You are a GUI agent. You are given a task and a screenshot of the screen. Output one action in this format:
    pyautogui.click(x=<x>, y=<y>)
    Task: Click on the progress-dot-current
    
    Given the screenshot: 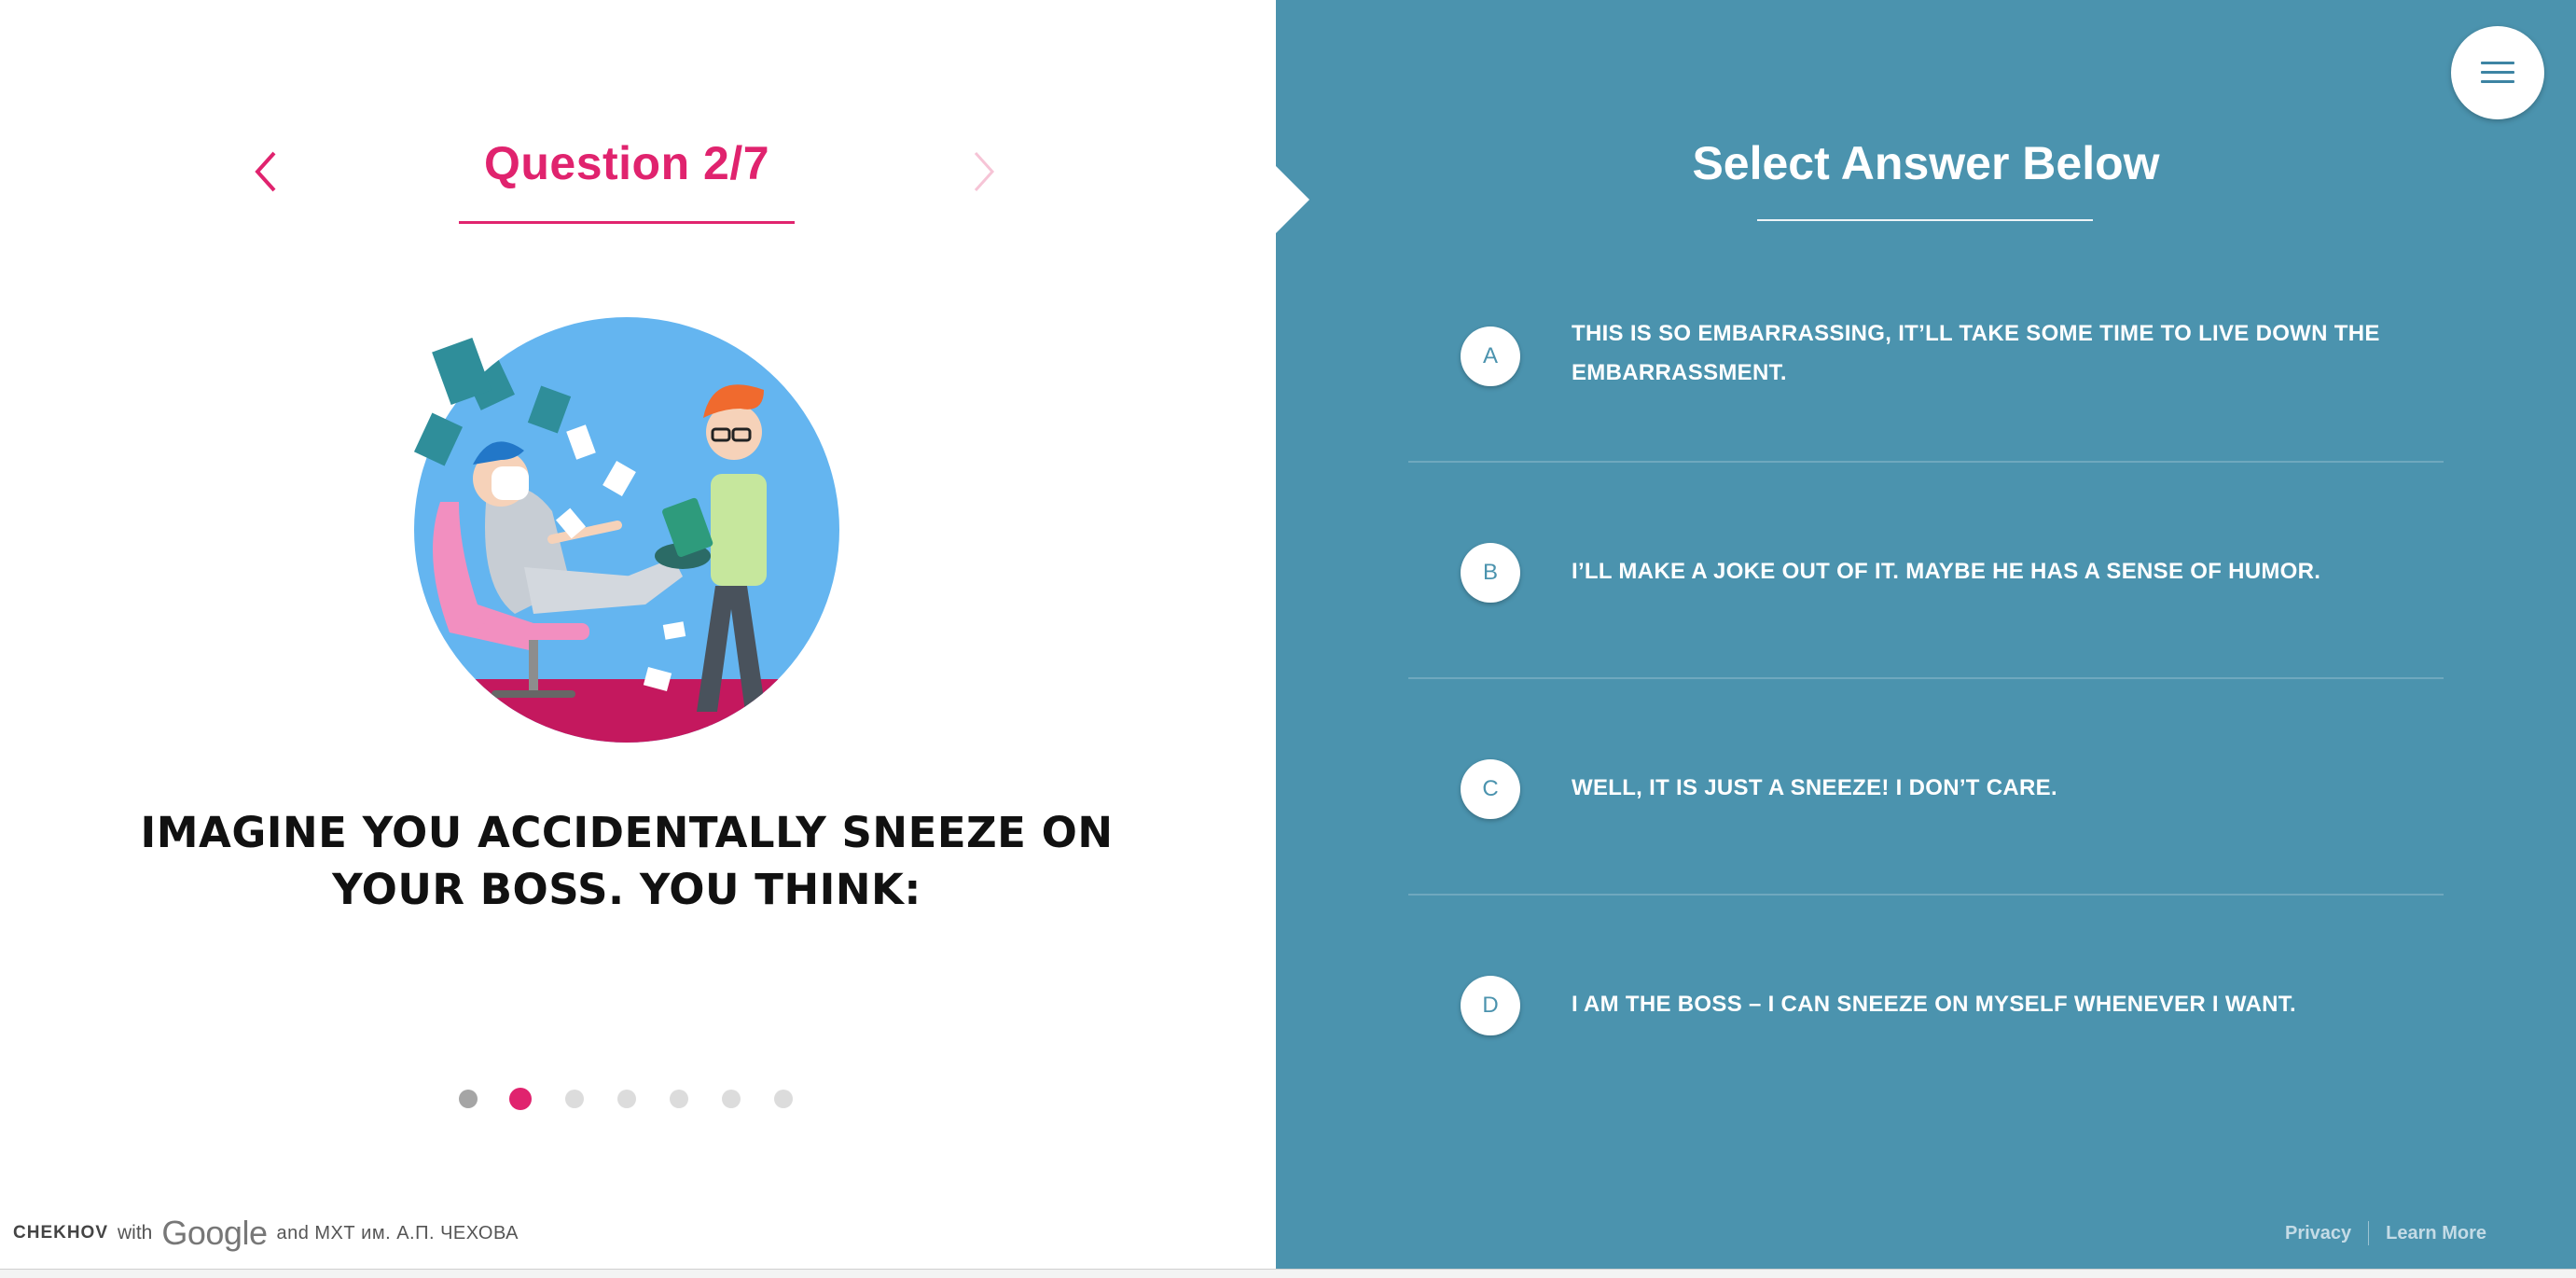 What is the action you would take?
    pyautogui.click(x=520, y=1099)
    